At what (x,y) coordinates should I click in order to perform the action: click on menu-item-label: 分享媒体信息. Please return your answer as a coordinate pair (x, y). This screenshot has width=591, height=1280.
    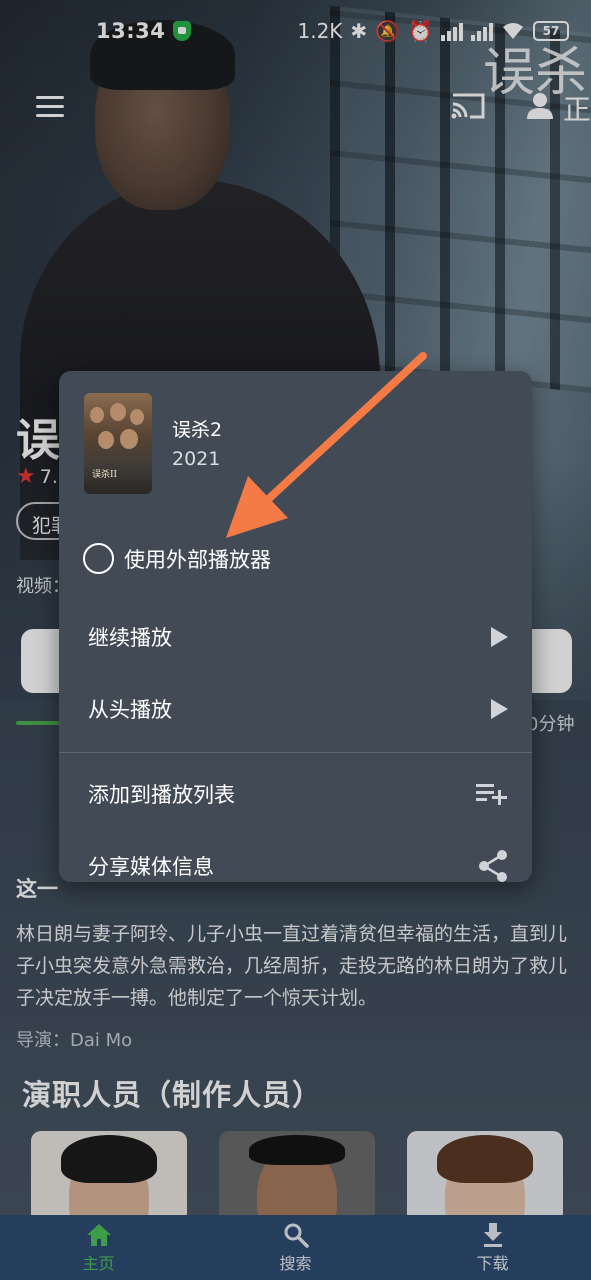
    Looking at the image, I should click on (151, 867).